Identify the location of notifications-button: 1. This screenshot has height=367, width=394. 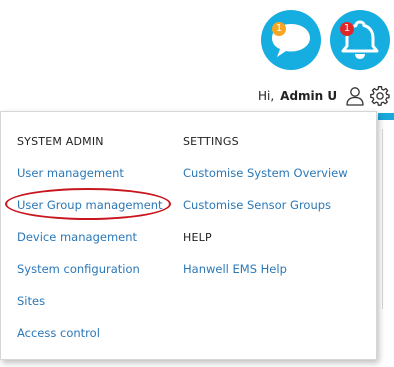
(360, 40).